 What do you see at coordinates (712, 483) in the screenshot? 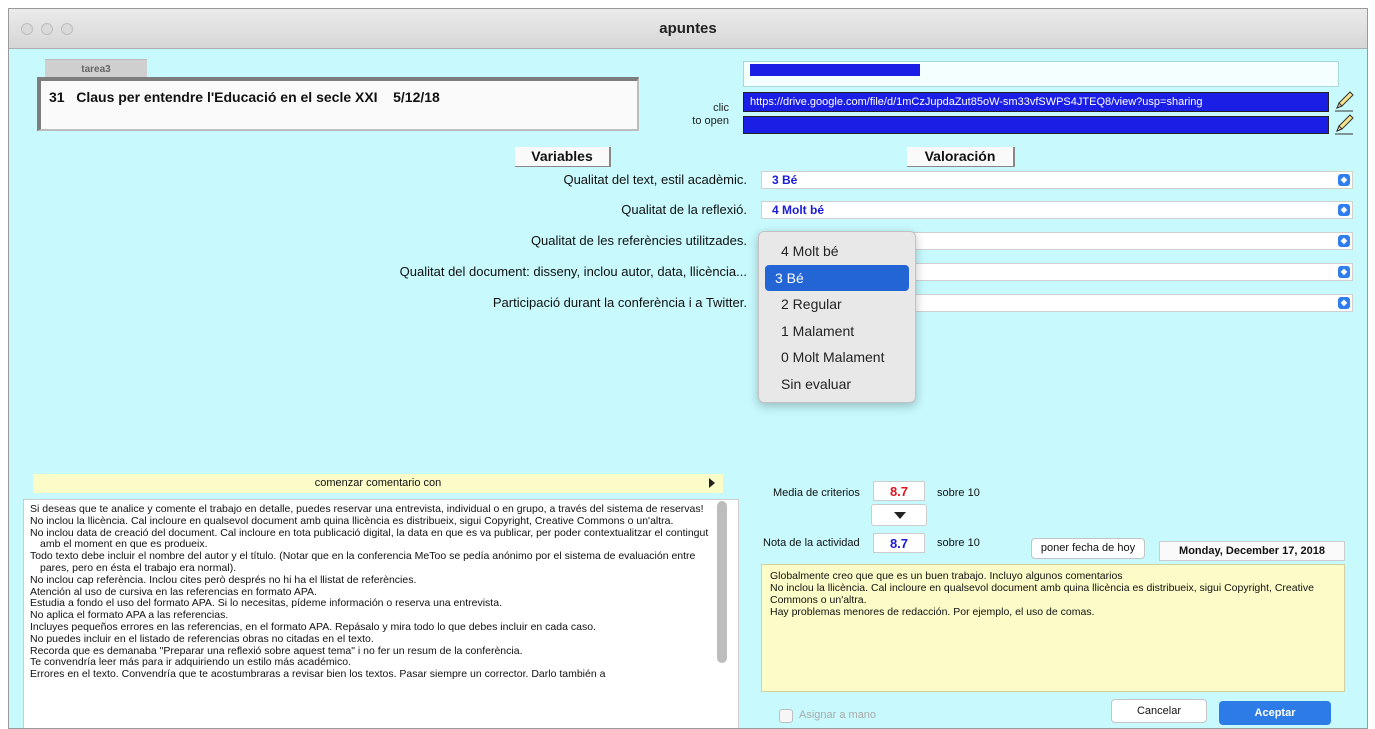
I see `disclosure-triangle-icon` at bounding box center [712, 483].